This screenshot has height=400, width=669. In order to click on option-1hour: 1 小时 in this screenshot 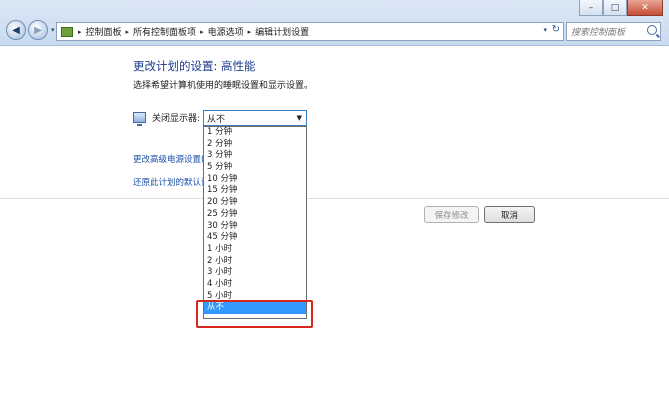, I will do `click(255, 250)`.